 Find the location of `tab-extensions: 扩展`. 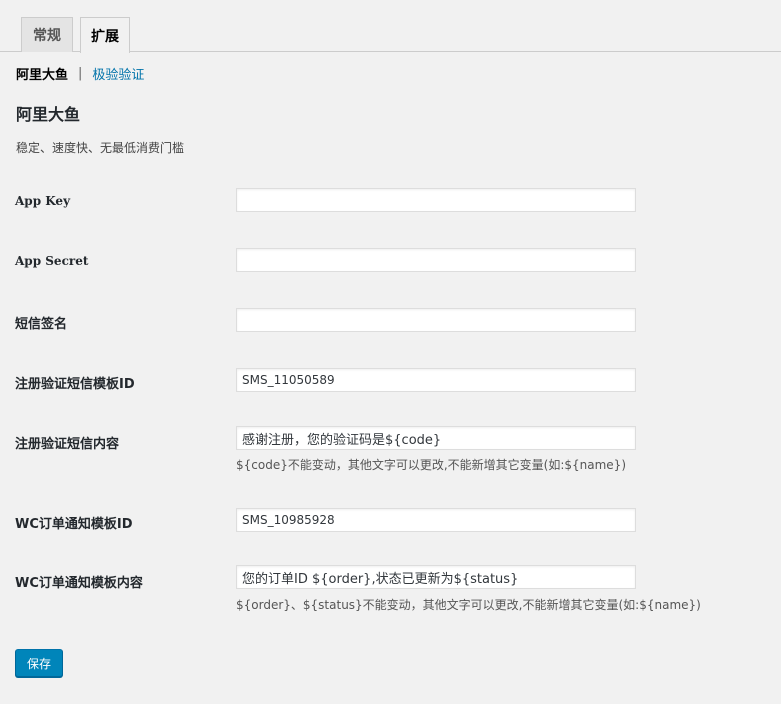

tab-extensions: 扩展 is located at coordinates (105, 35).